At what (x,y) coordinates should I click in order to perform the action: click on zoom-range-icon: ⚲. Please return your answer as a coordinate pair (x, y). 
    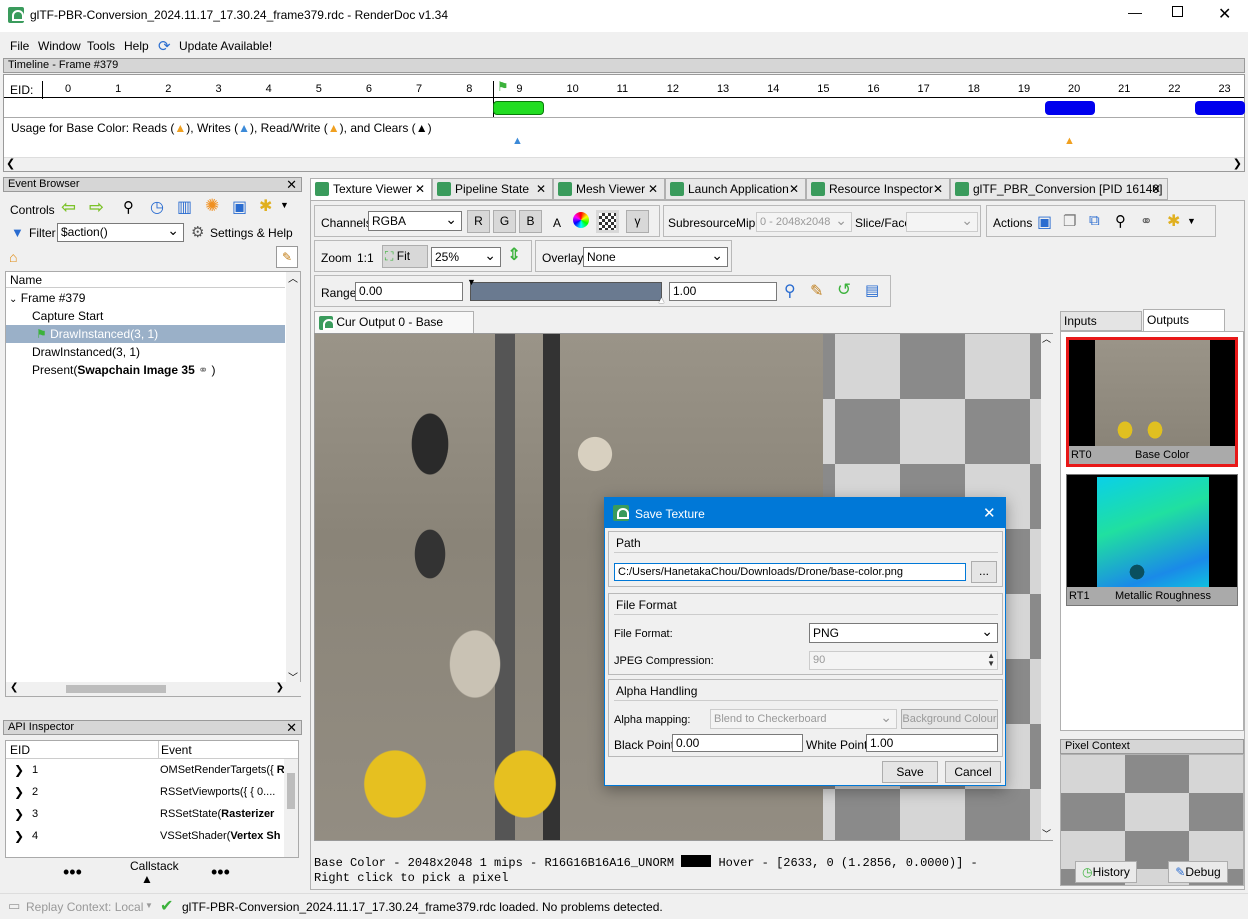
    Looking at the image, I should click on (790, 291).